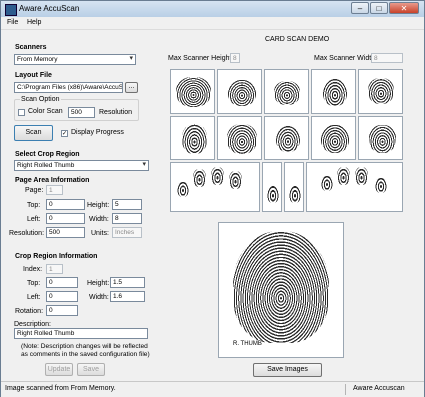  I want to click on close-icon: ✕, so click(404, 8).